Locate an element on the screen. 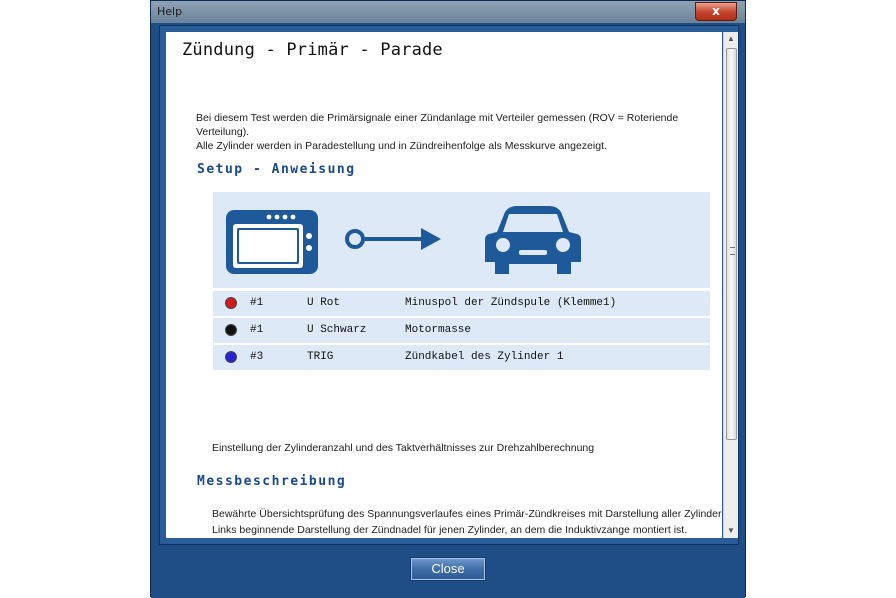 The height and width of the screenshot is (598, 896). scrollbar-thumb is located at coordinates (731, 244).